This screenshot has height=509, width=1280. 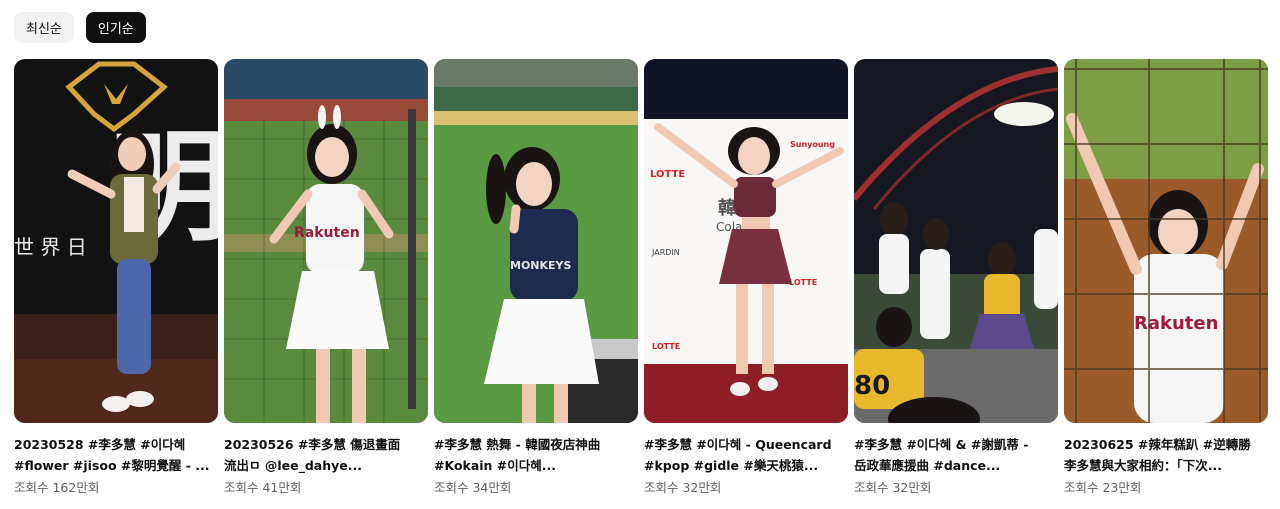 I want to click on svg-text: 世 界 日, so click(x=50, y=247).